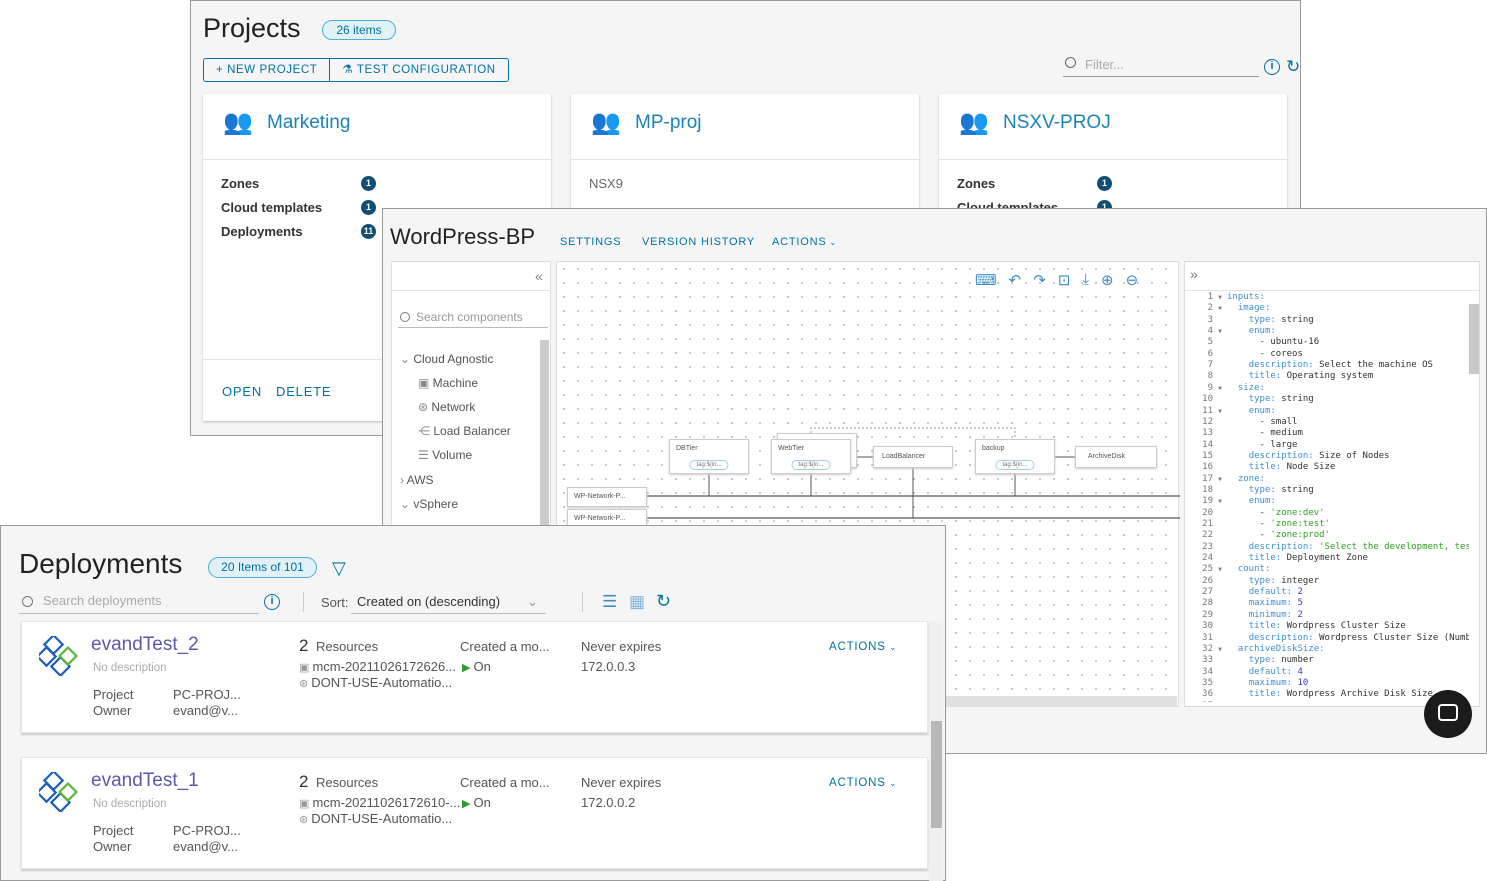 Image resolution: width=1487 pixels, height=881 pixels. I want to click on code-line: 13 - medium, so click(1244, 433).